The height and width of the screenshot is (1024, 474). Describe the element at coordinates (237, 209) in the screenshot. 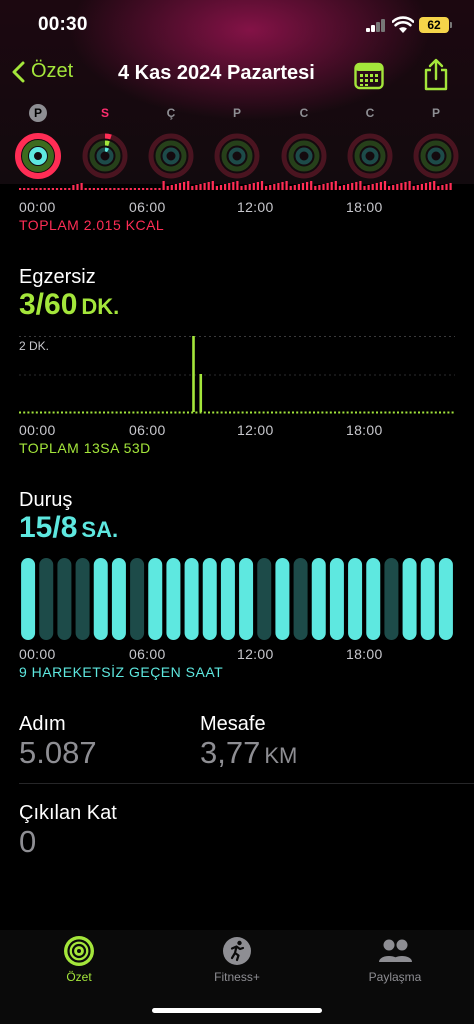

I see `move-axis: 00:00 06:00 12:00 18:00` at that location.